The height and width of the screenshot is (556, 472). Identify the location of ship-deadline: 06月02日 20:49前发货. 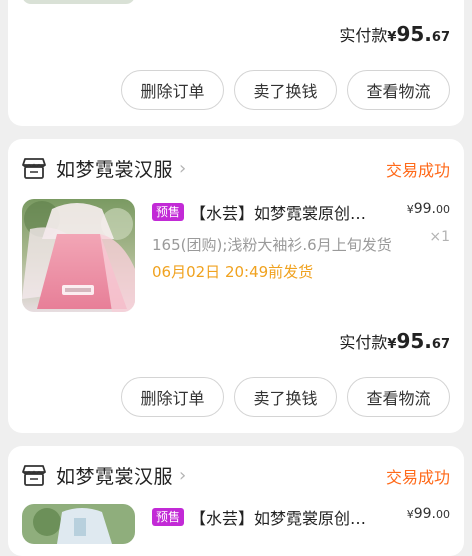
(233, 272).